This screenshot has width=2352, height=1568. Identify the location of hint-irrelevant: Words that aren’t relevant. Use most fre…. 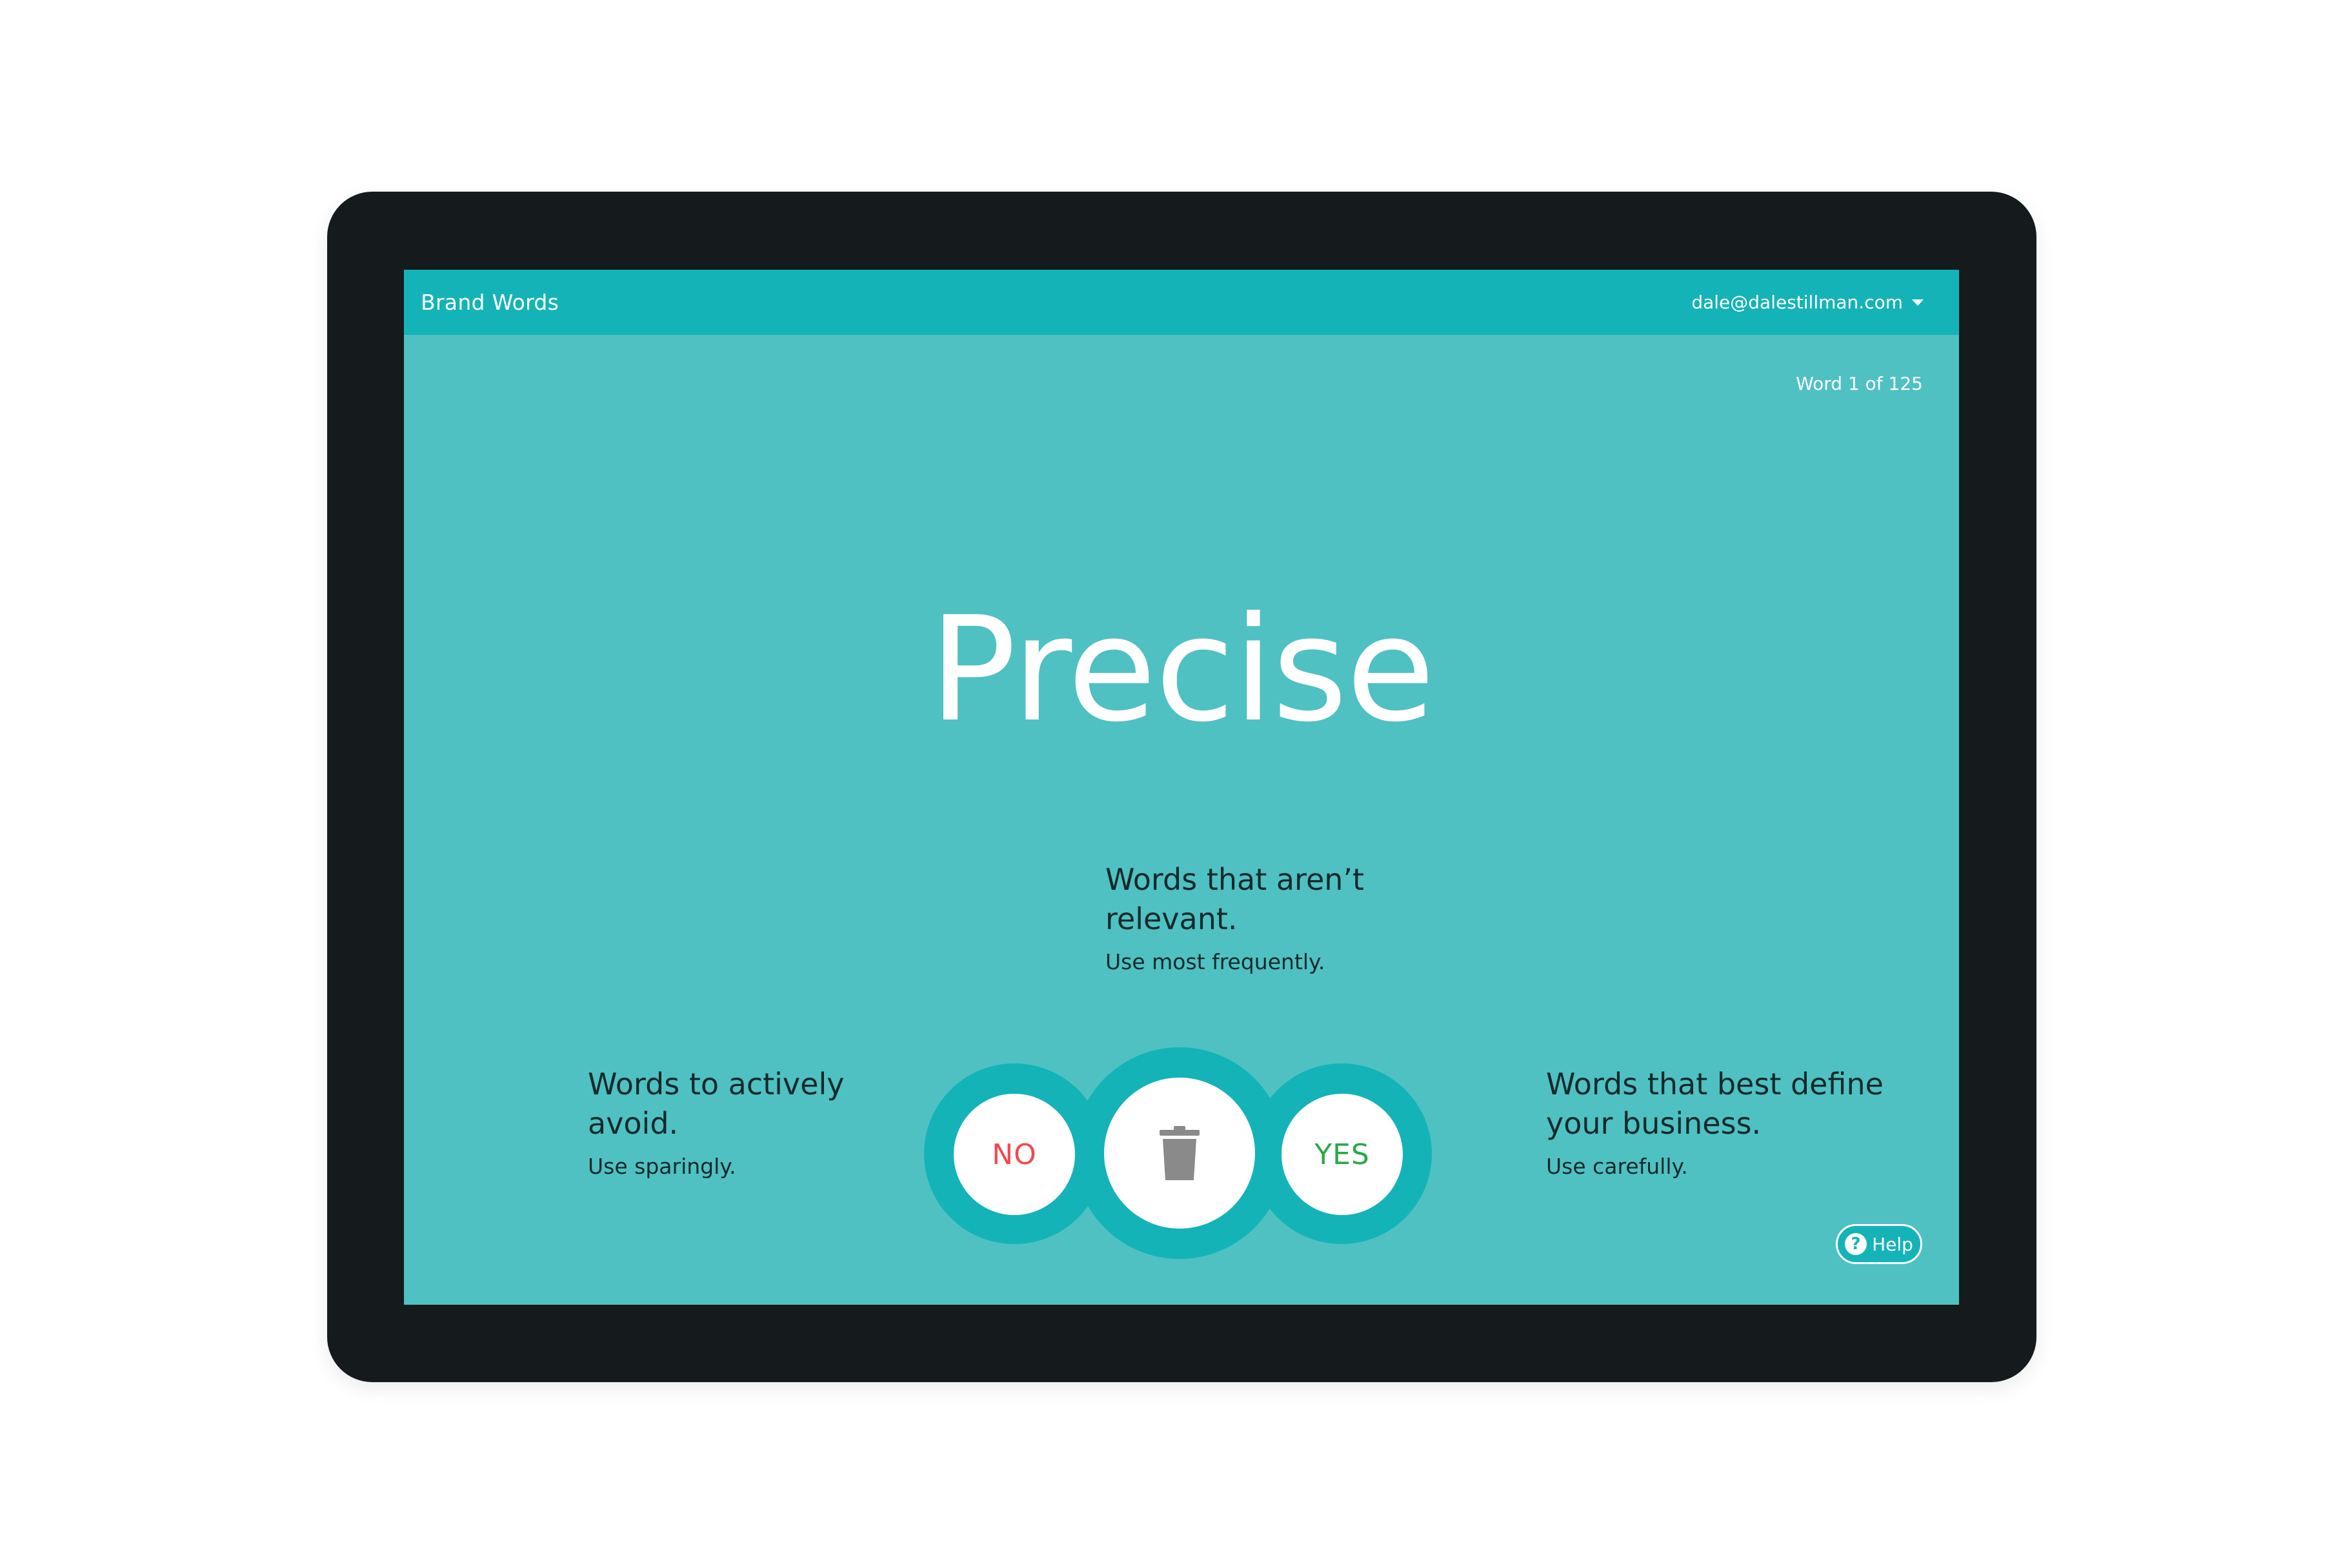
(1273, 917).